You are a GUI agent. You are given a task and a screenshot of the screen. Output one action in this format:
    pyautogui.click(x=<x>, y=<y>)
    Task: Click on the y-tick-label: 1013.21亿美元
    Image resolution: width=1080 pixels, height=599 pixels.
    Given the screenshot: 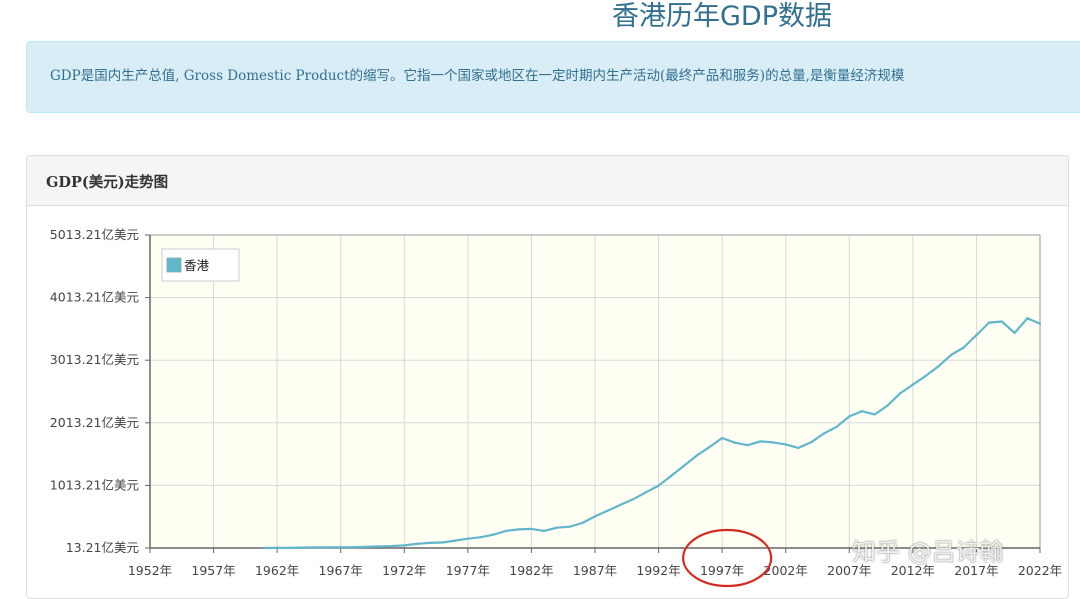 What is the action you would take?
    pyautogui.click(x=94, y=484)
    